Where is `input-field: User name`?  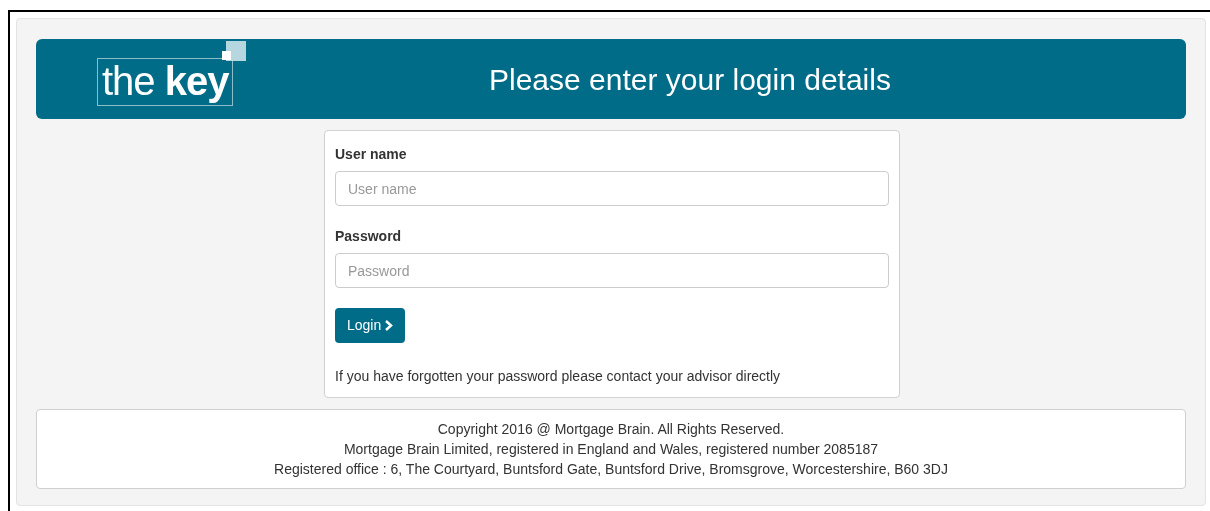
input-field: User name is located at coordinates (612, 188).